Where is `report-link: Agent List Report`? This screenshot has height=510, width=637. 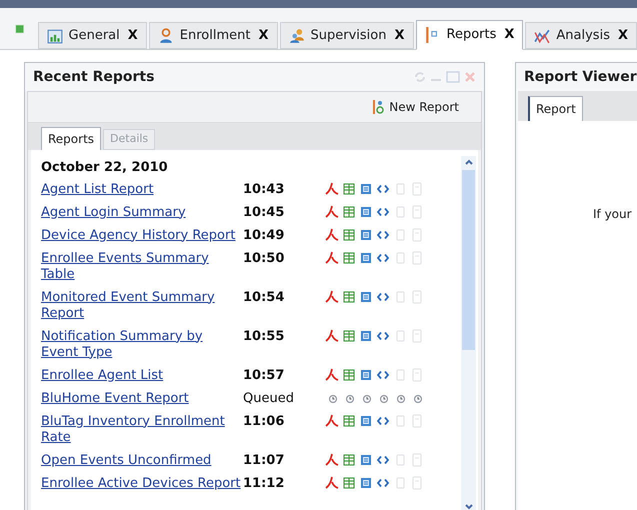
report-link: Agent List Report is located at coordinates (142, 190).